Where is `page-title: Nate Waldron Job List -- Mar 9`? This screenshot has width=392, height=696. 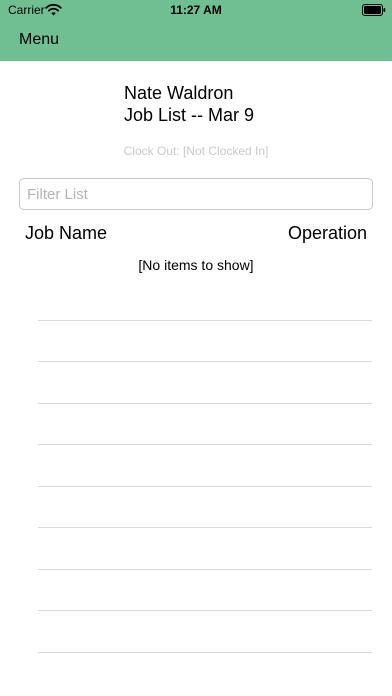 page-title: Nate Waldron Job List -- Mar 9 is located at coordinates (189, 104).